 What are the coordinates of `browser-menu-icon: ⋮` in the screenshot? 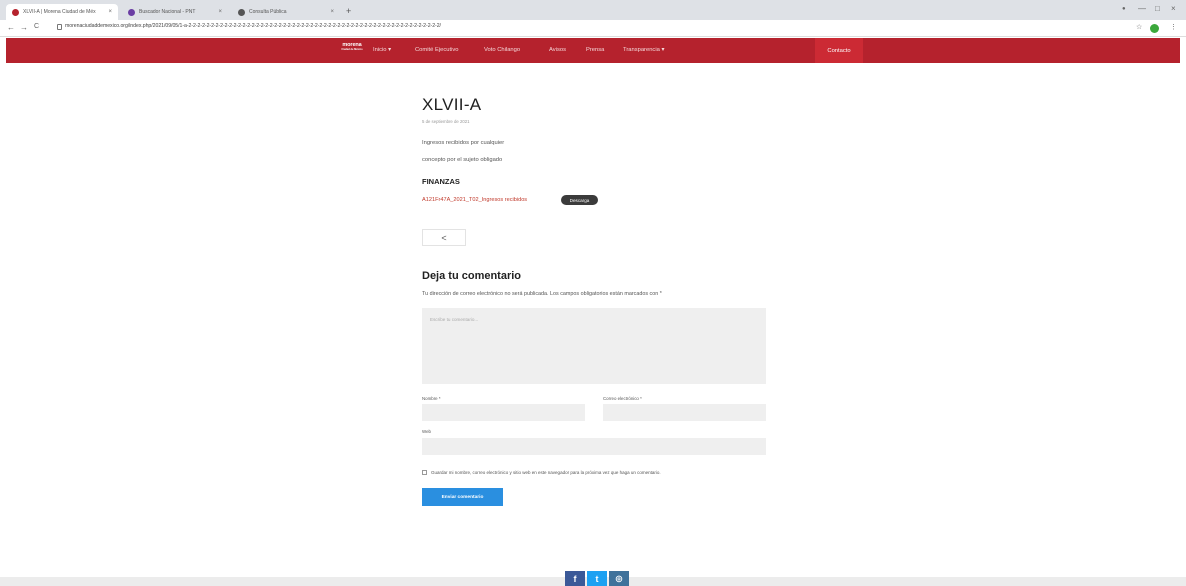 It's located at (1173, 27).